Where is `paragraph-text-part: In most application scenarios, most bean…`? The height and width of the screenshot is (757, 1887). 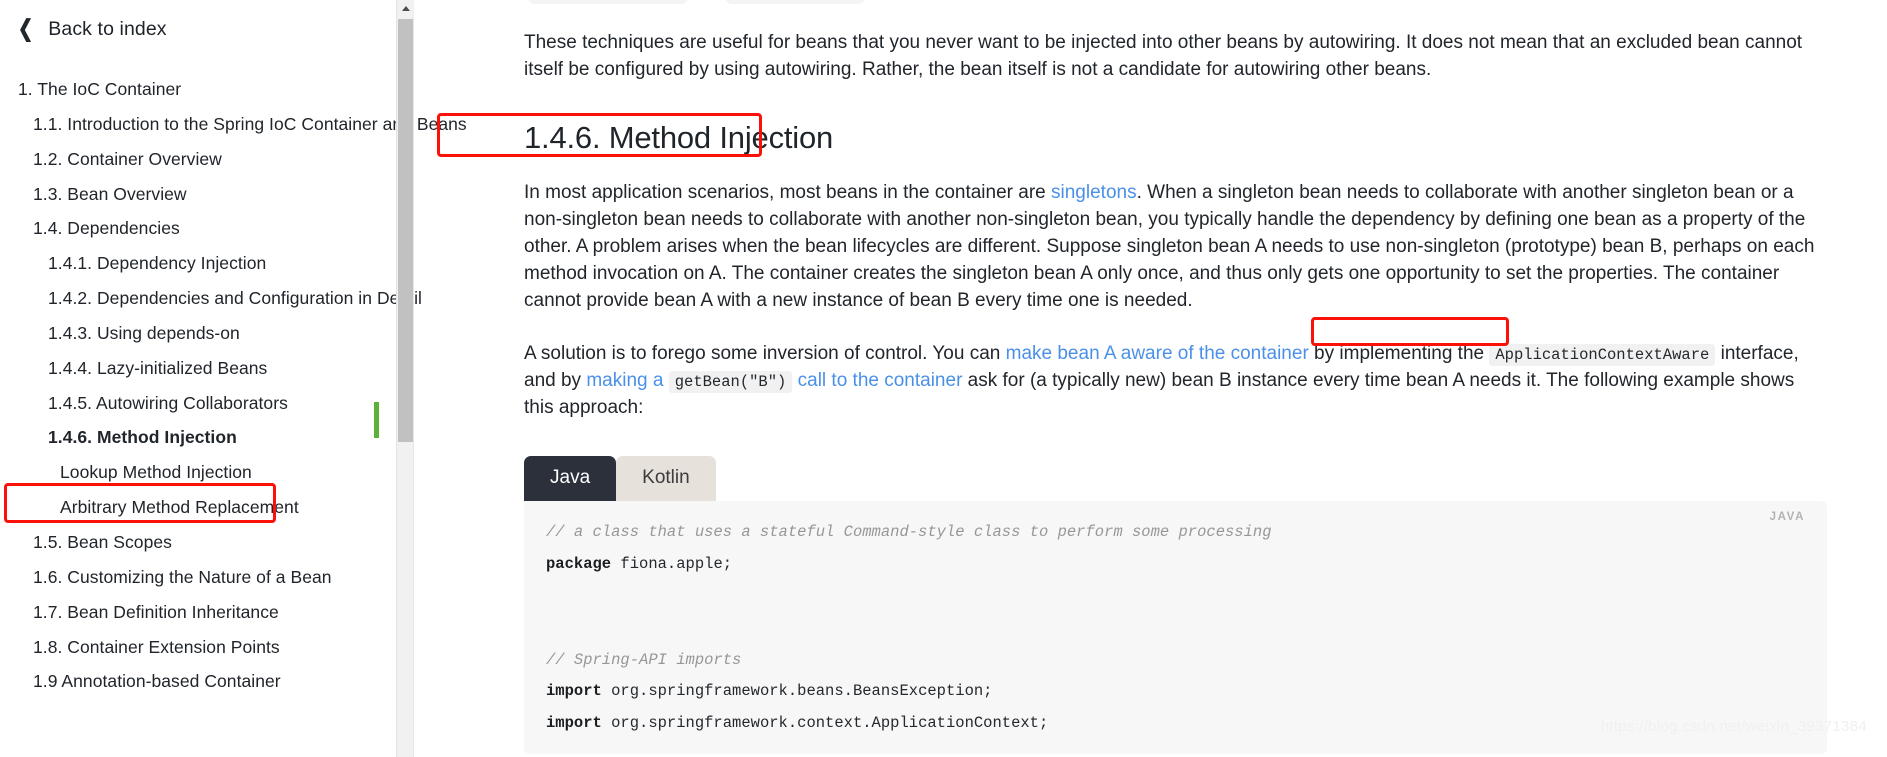
paragraph-text-part: In most application scenarios, most bean… is located at coordinates (788, 192).